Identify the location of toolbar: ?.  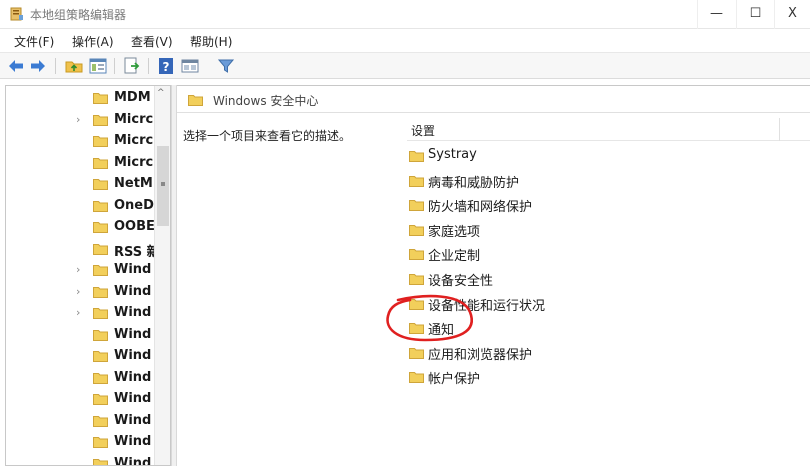
(405, 65).